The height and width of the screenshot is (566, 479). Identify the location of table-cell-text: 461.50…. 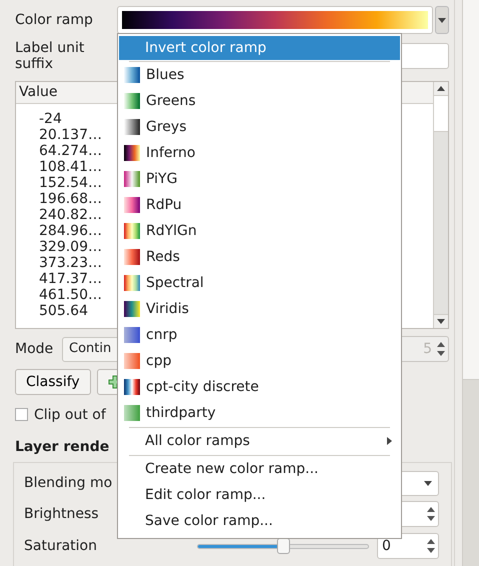
(70, 295).